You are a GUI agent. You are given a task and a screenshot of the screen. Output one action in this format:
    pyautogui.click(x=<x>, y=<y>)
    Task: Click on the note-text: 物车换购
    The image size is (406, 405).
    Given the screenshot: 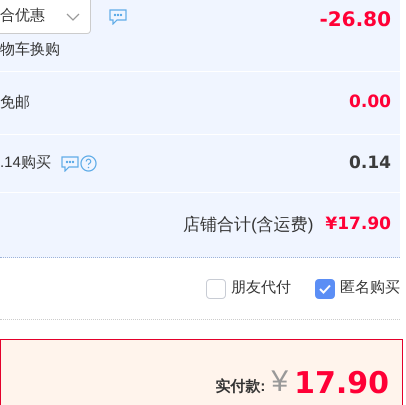 What is the action you would take?
    pyautogui.click(x=30, y=50)
    